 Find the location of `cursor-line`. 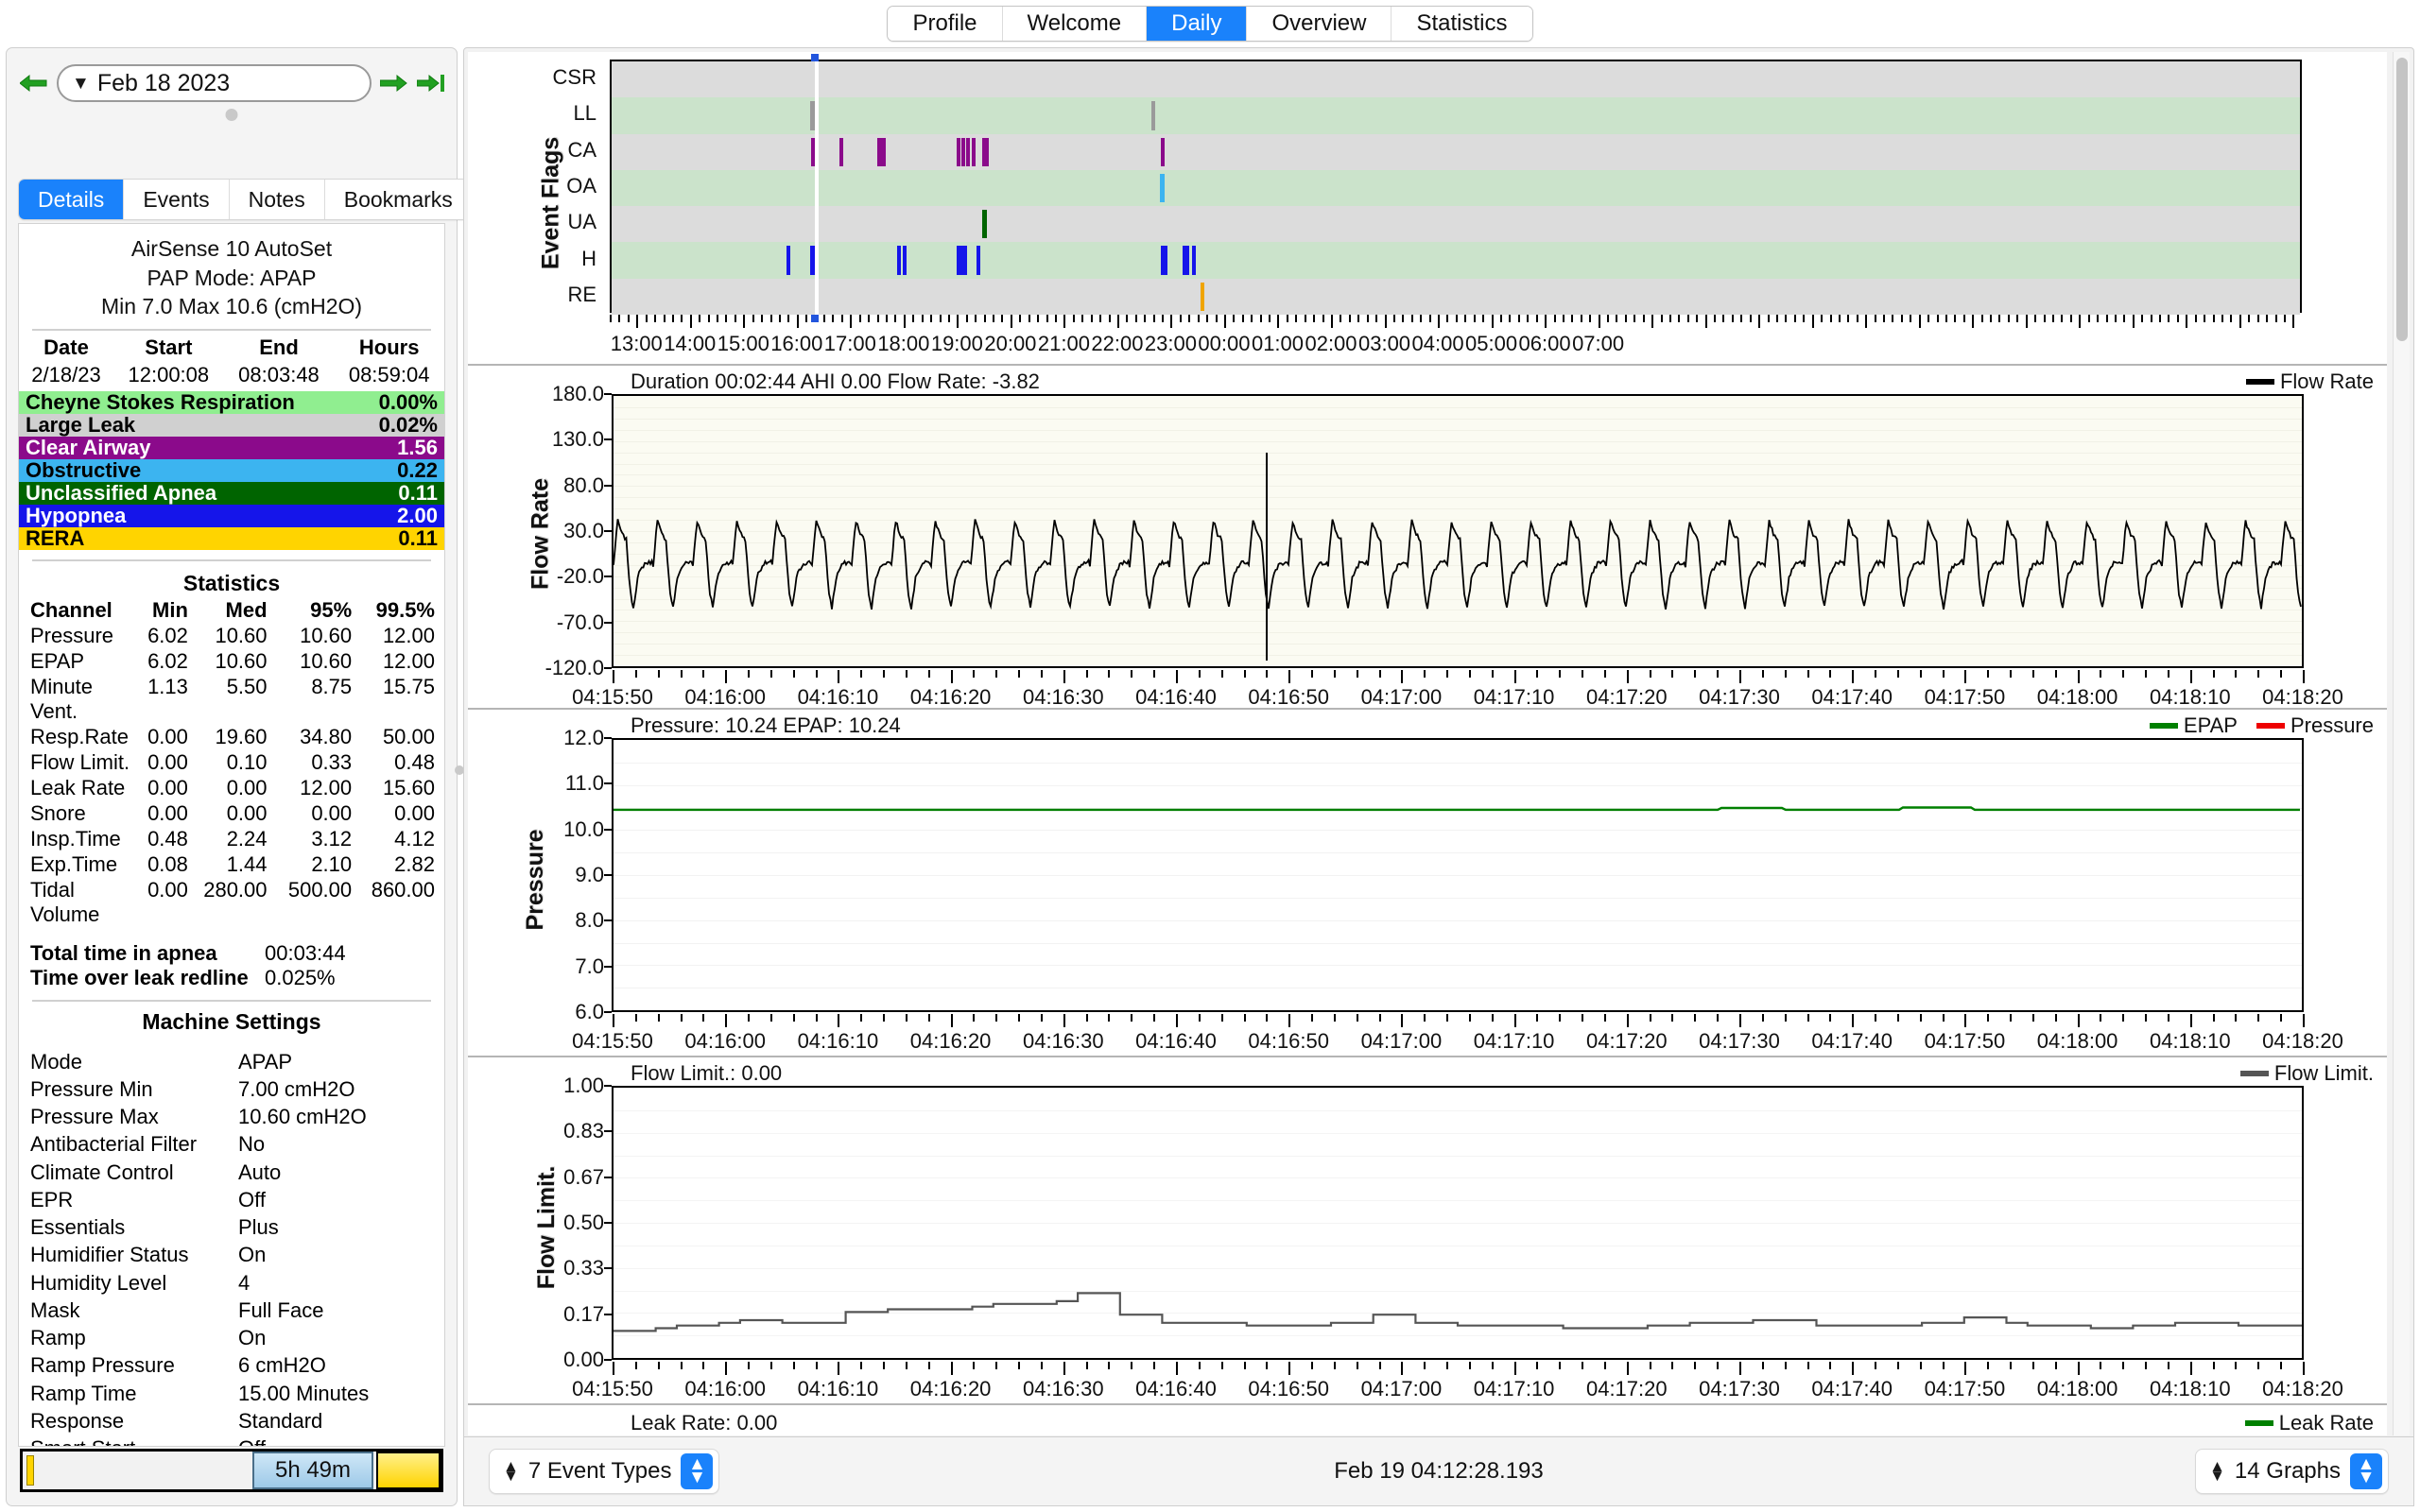

cursor-line is located at coordinates (817, 188).